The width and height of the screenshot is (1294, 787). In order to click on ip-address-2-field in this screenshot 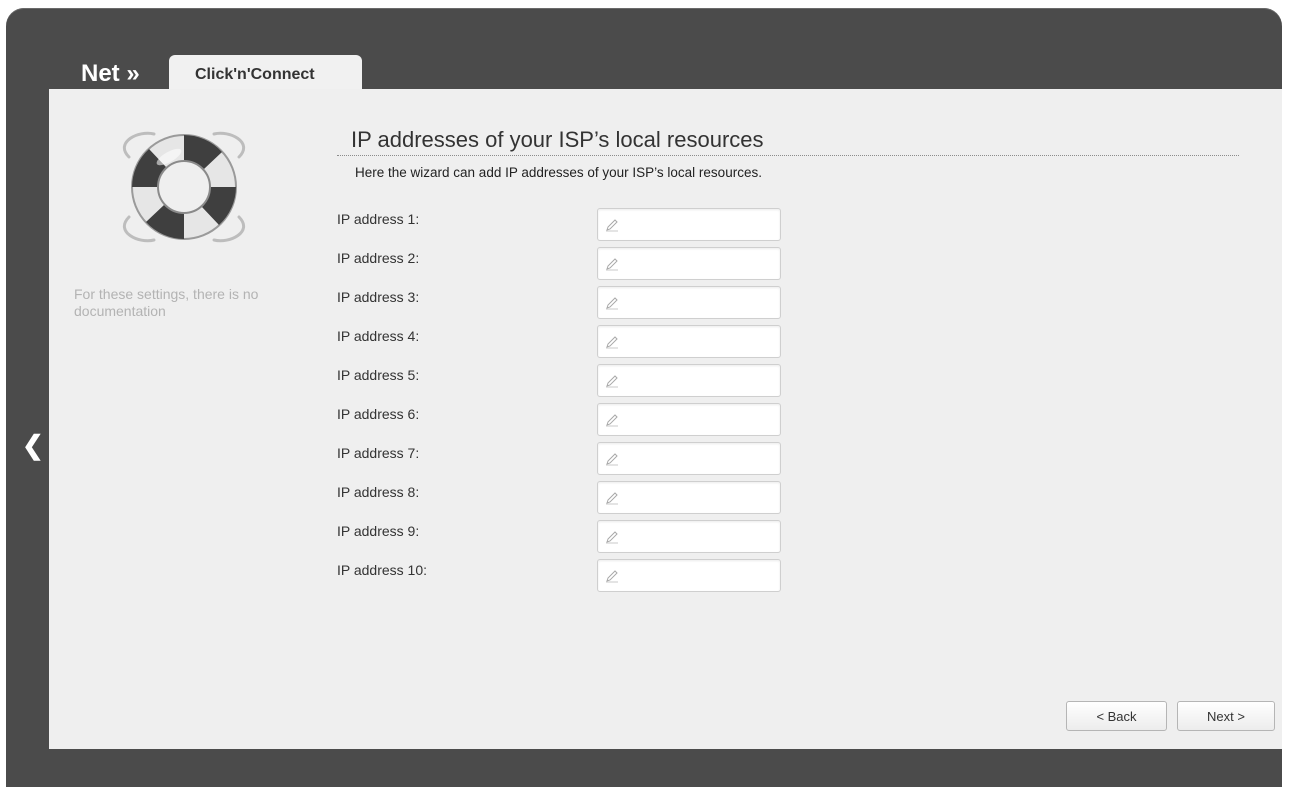, I will do `click(689, 263)`.